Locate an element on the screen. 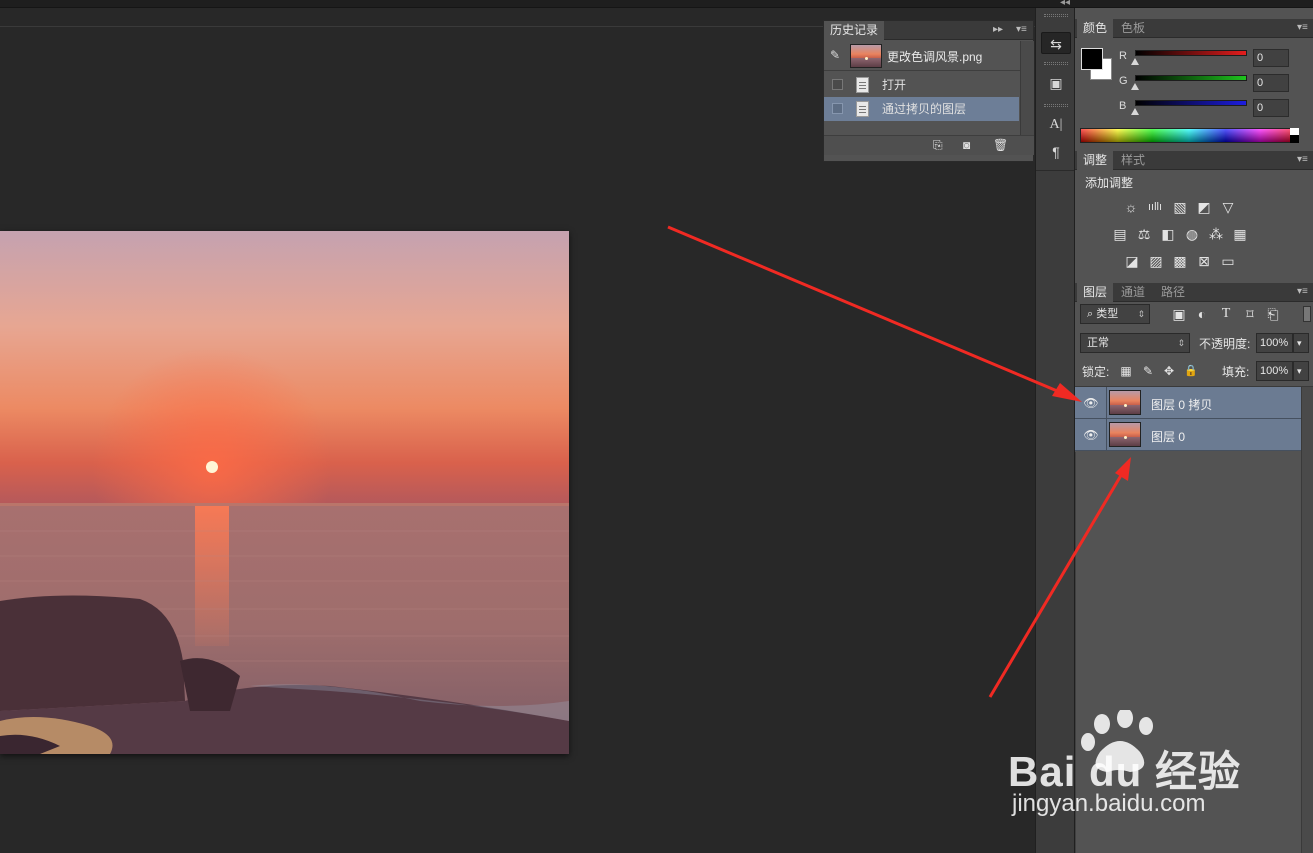 This screenshot has width=1313, height=853. annotation-arrow-to-copy-layer is located at coordinates (865, 310).